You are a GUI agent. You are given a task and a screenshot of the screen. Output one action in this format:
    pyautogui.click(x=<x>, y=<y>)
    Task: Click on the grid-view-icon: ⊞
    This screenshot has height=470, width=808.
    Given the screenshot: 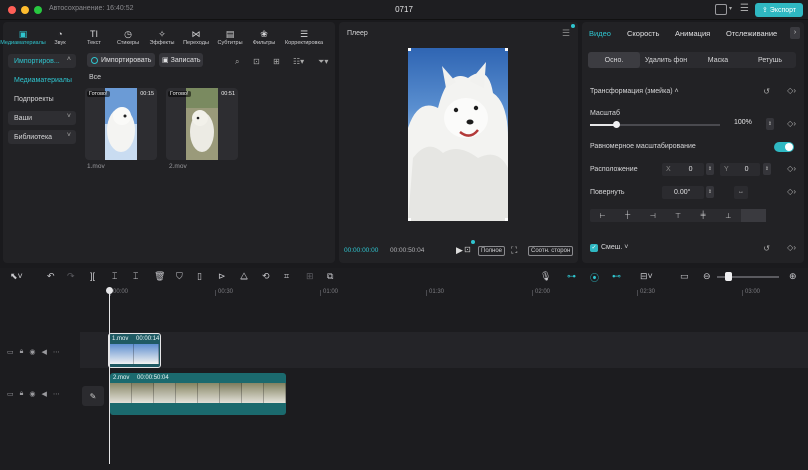 What is the action you would take?
    pyautogui.click(x=276, y=61)
    